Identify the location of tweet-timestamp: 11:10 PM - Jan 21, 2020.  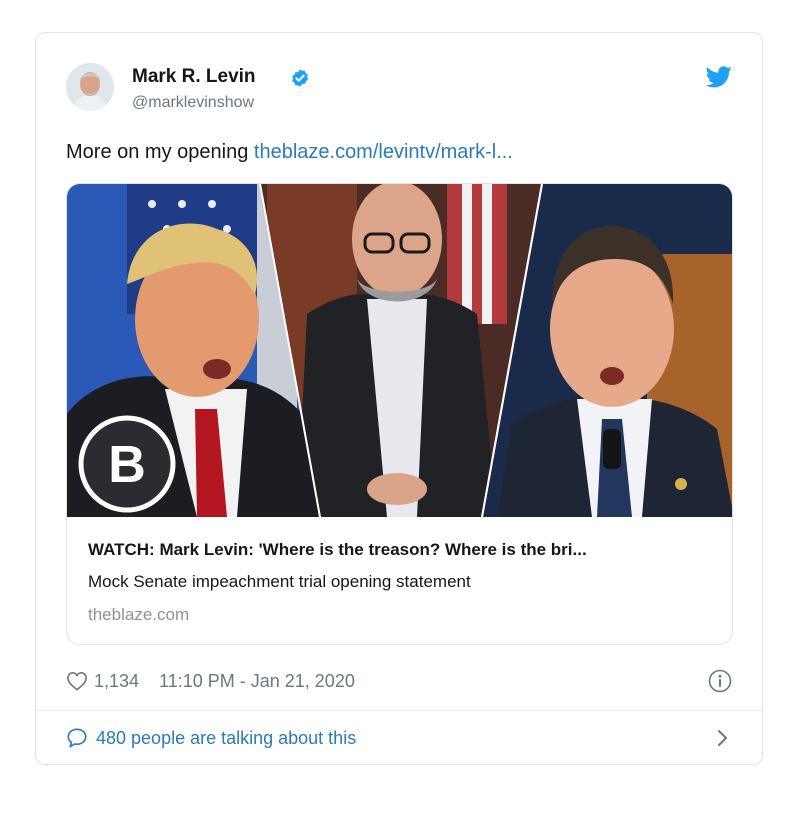
(257, 681).